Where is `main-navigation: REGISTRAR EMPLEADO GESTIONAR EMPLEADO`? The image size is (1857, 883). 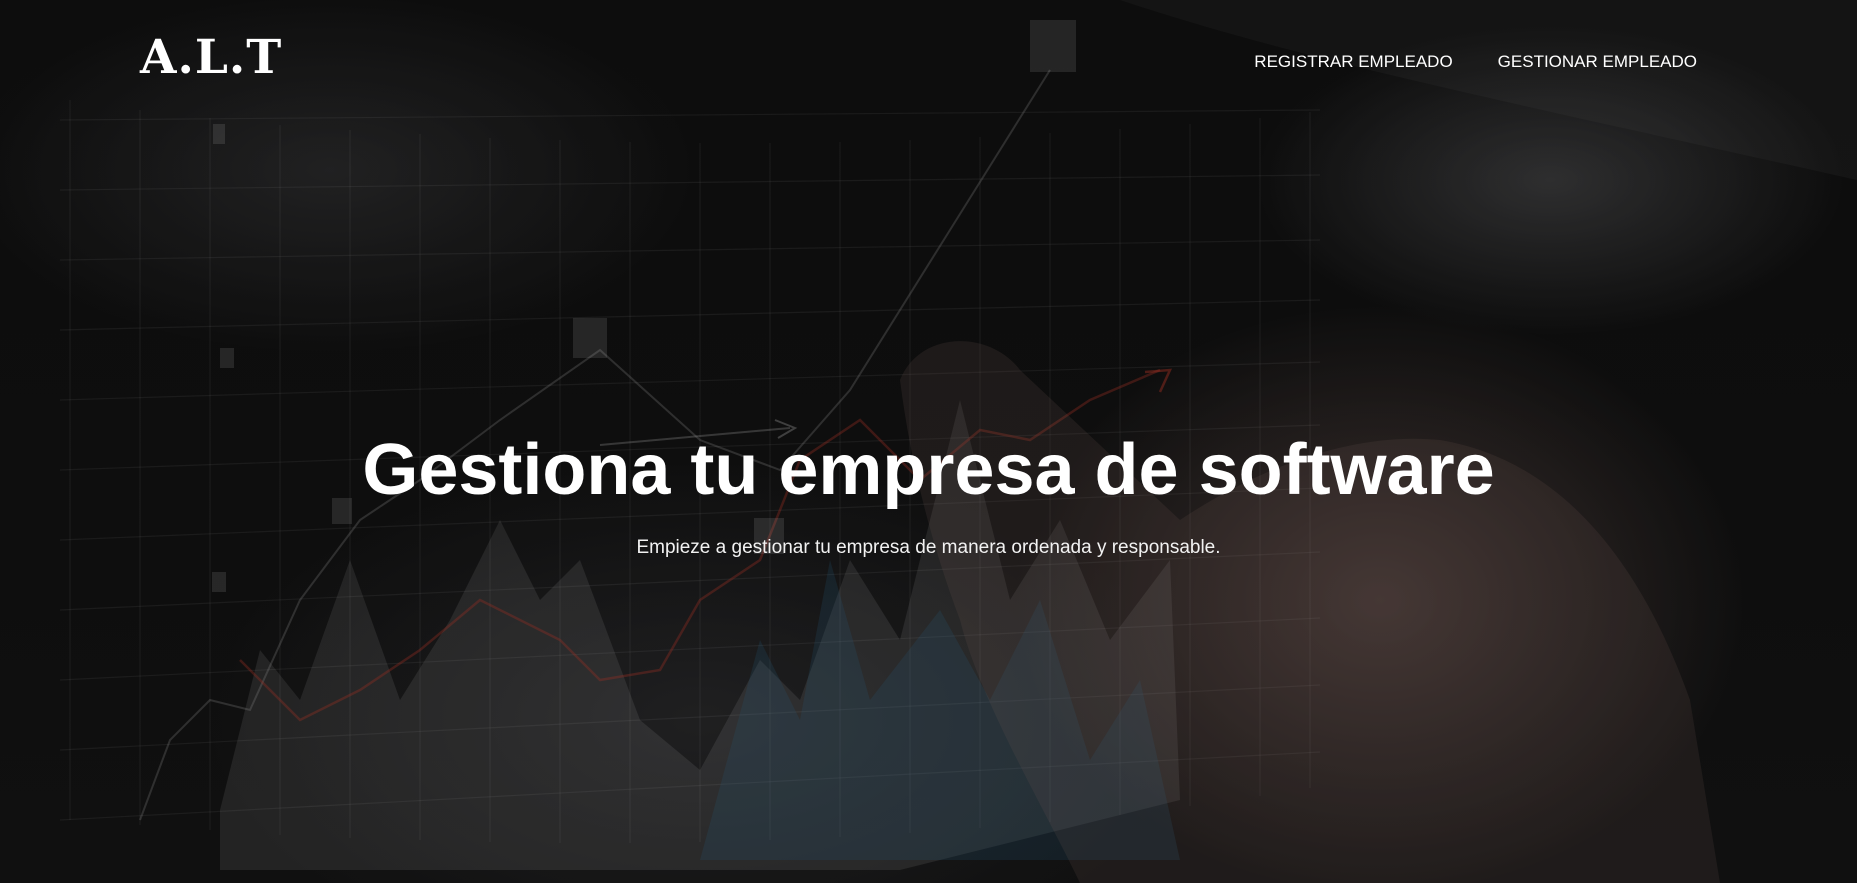 main-navigation: REGISTRAR EMPLEADO GESTIONAR EMPLEADO is located at coordinates (1475, 61).